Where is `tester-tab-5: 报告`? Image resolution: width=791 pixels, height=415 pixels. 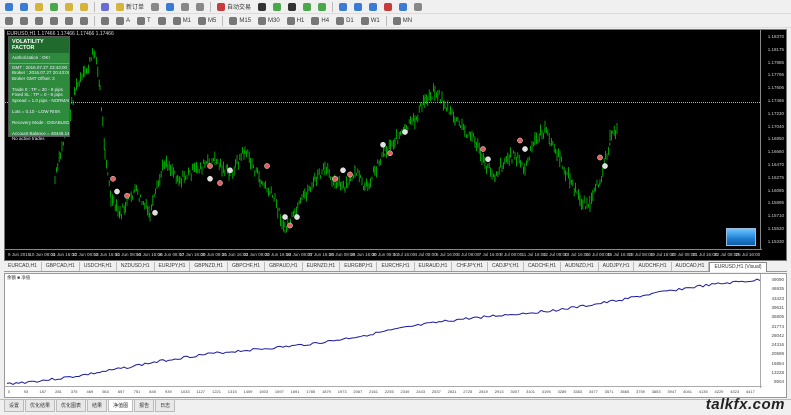
tester-tab-5: 报告 is located at coordinates (144, 406).